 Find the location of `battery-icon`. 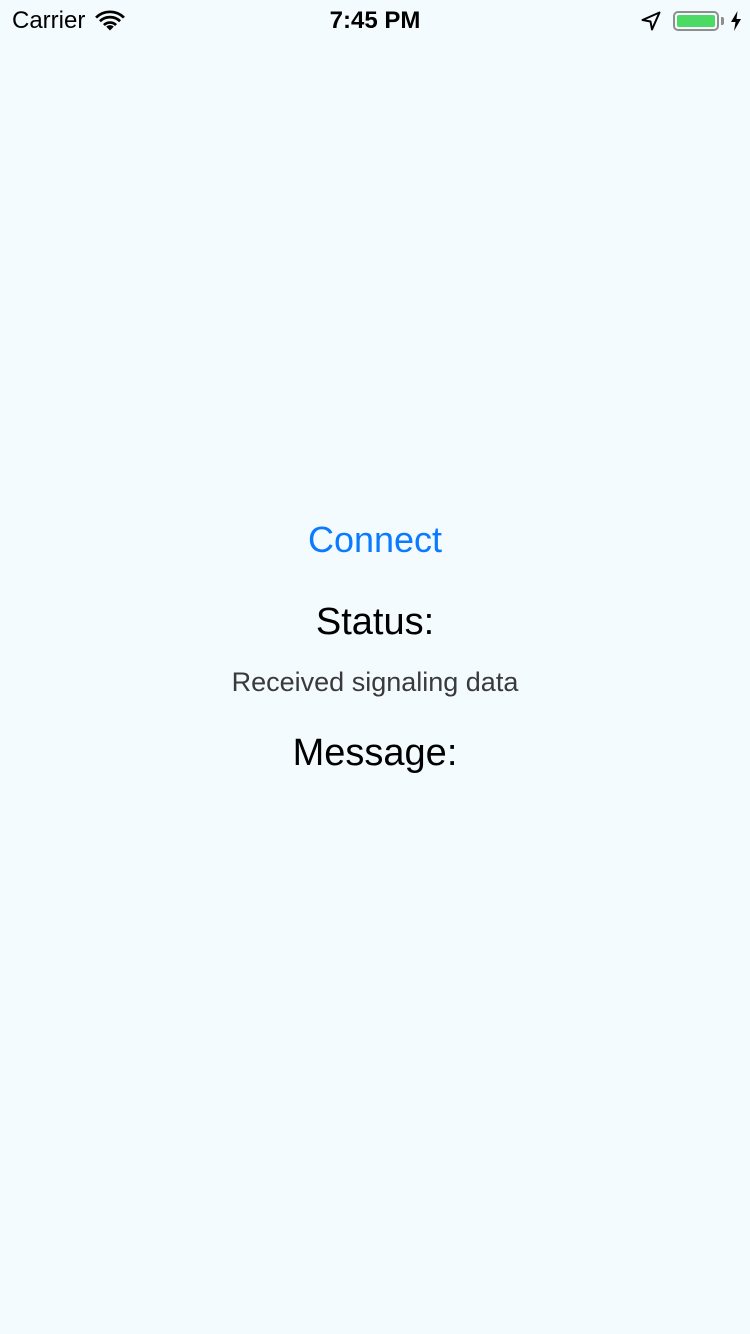

battery-icon is located at coordinates (696, 21).